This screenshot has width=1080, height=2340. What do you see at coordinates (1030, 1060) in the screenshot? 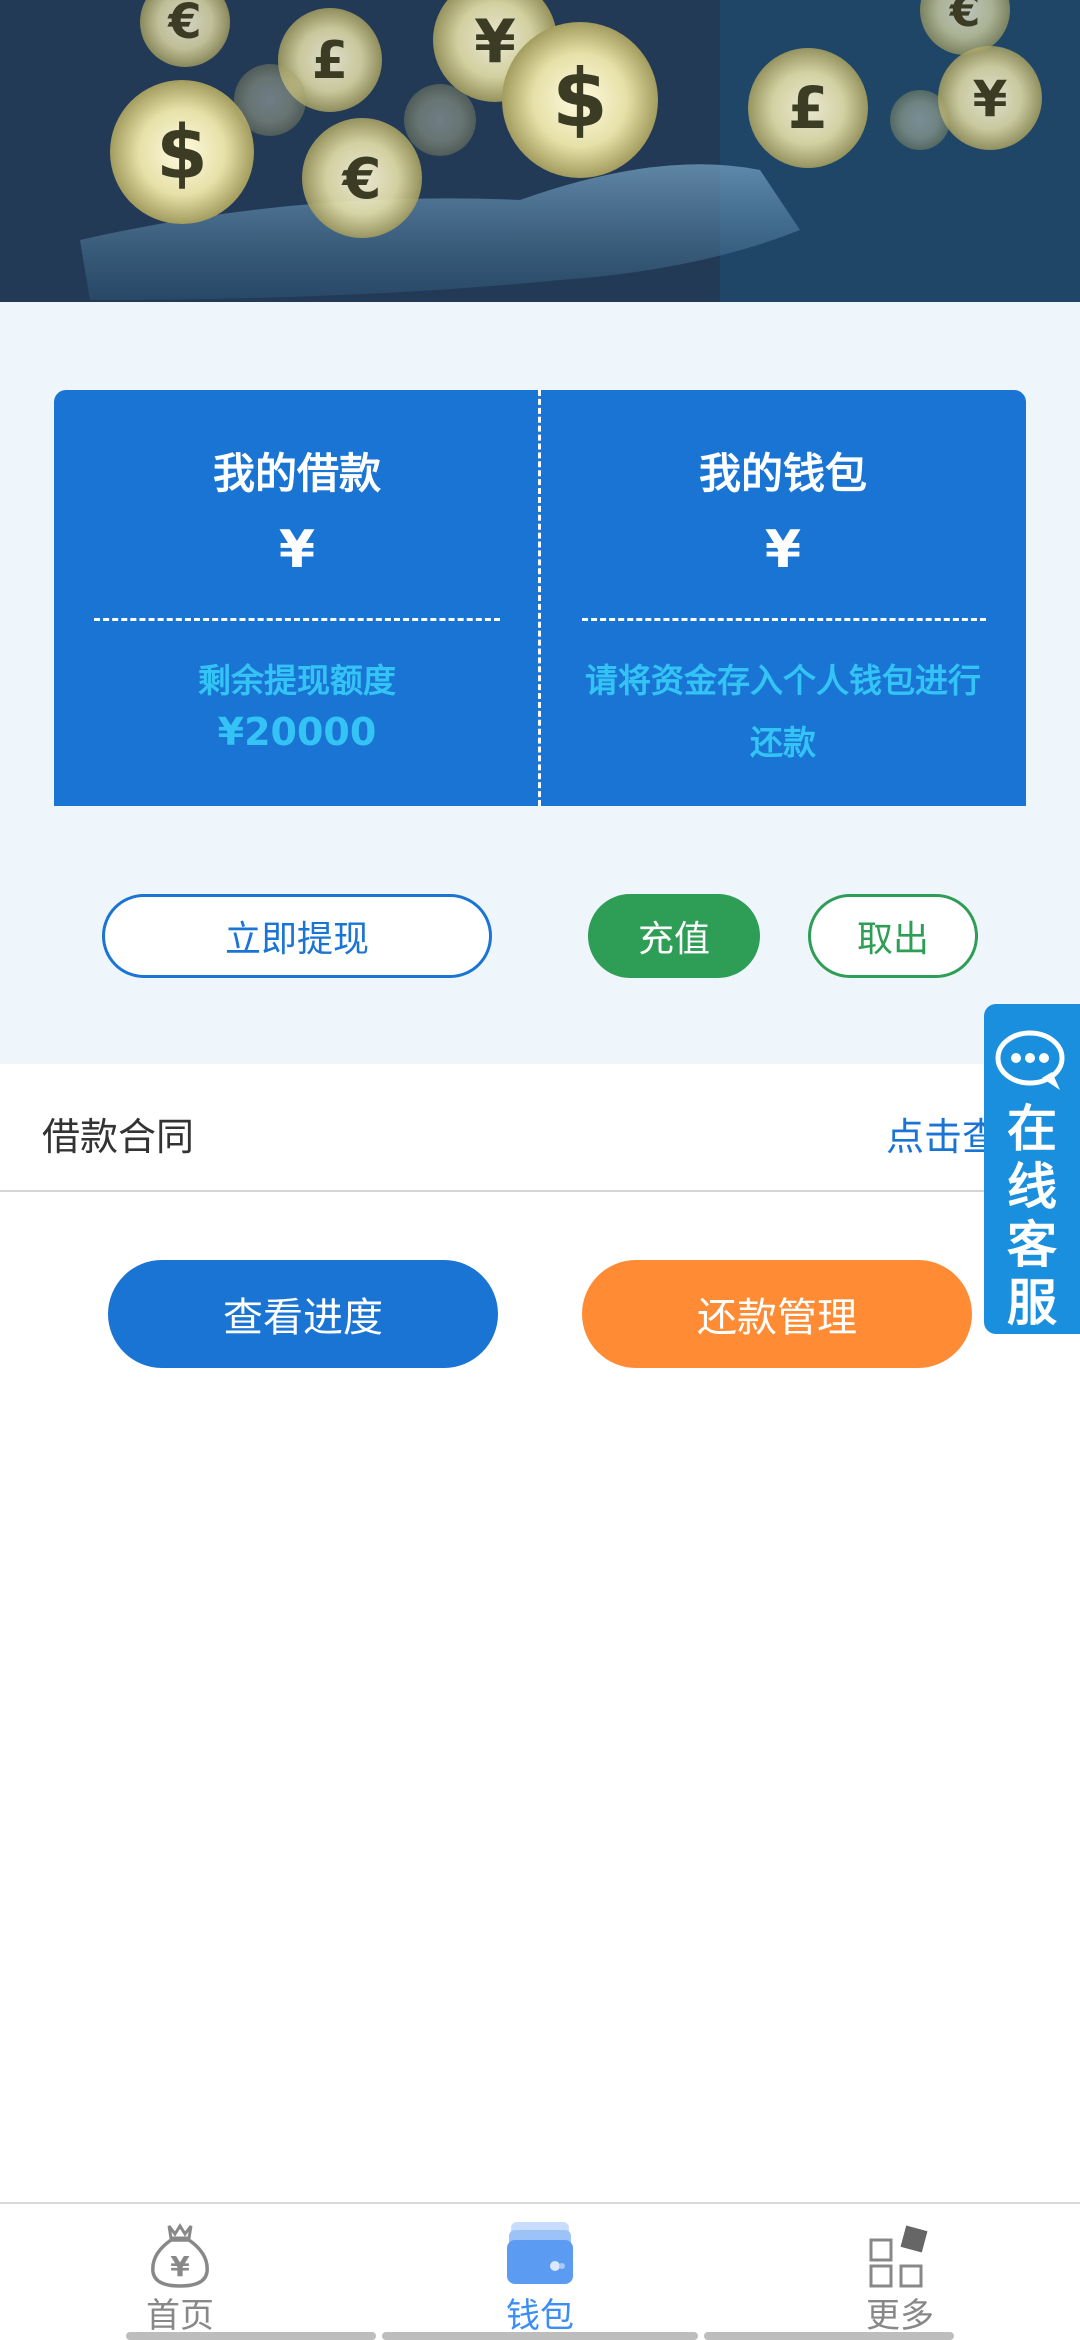
I see `chat-bubble-icon` at bounding box center [1030, 1060].